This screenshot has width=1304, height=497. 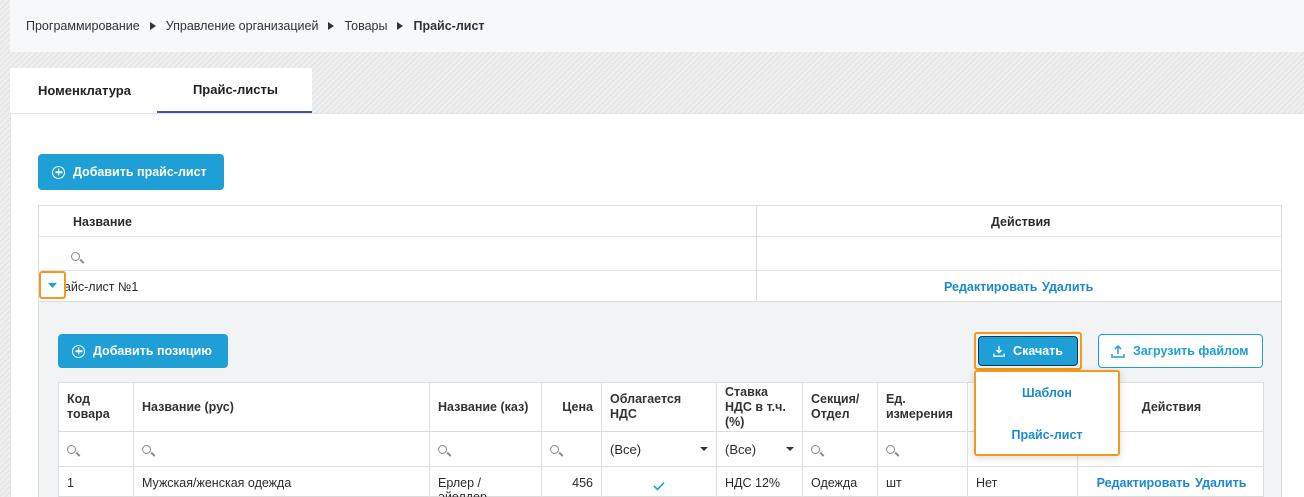 I want to click on download-button: Скачать, so click(x=1028, y=351).